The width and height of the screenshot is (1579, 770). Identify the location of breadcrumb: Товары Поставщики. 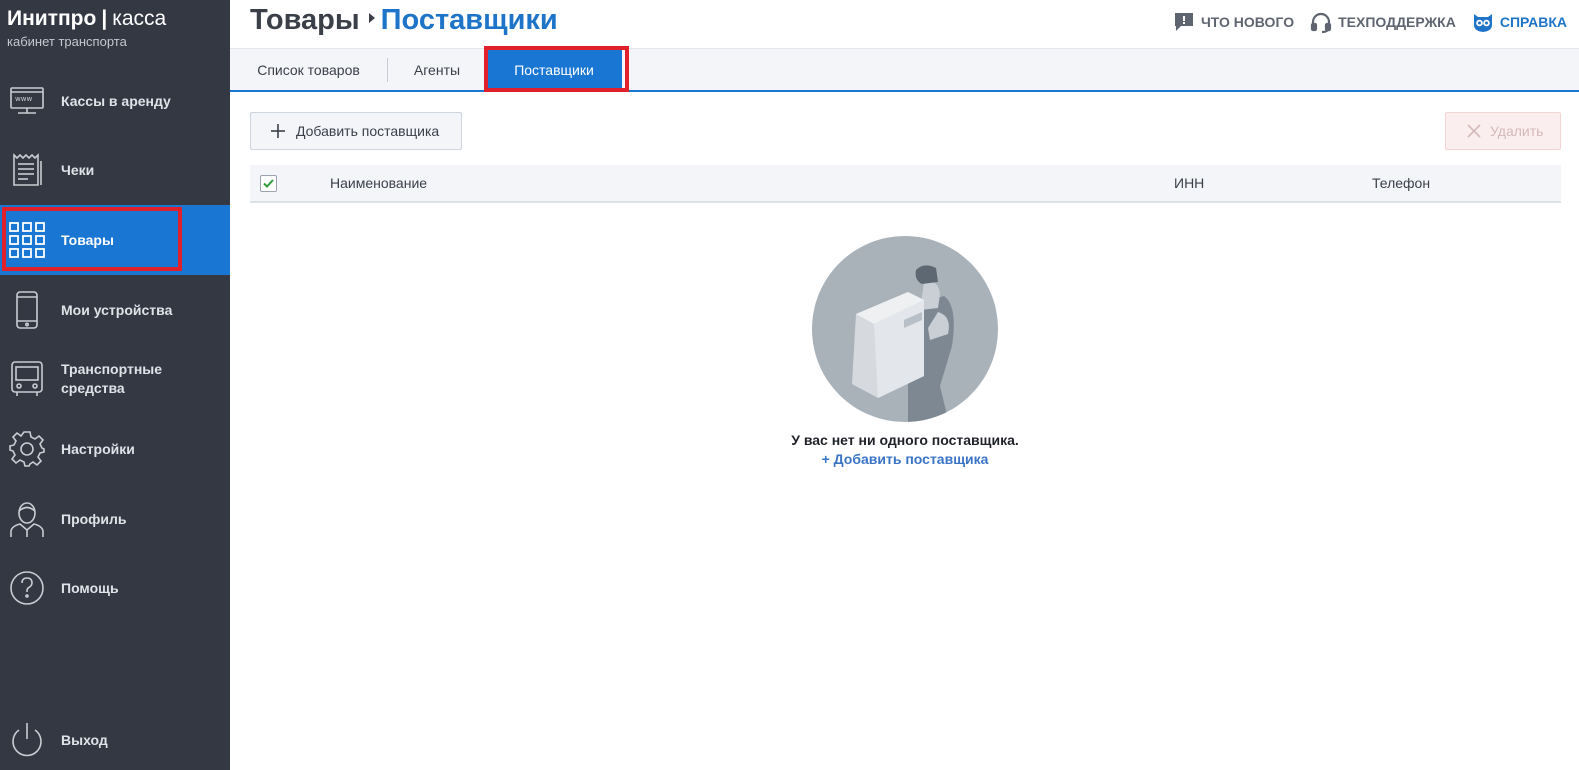
(404, 20).